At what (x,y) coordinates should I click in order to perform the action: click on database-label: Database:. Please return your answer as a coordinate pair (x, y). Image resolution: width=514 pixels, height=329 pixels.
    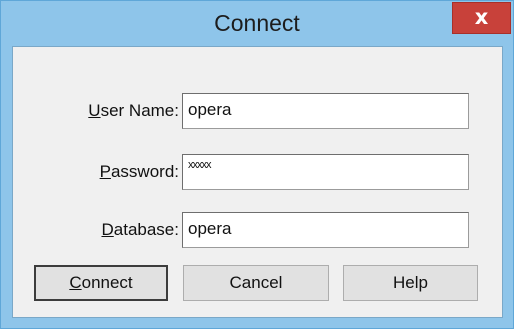
    Looking at the image, I should click on (140, 229).